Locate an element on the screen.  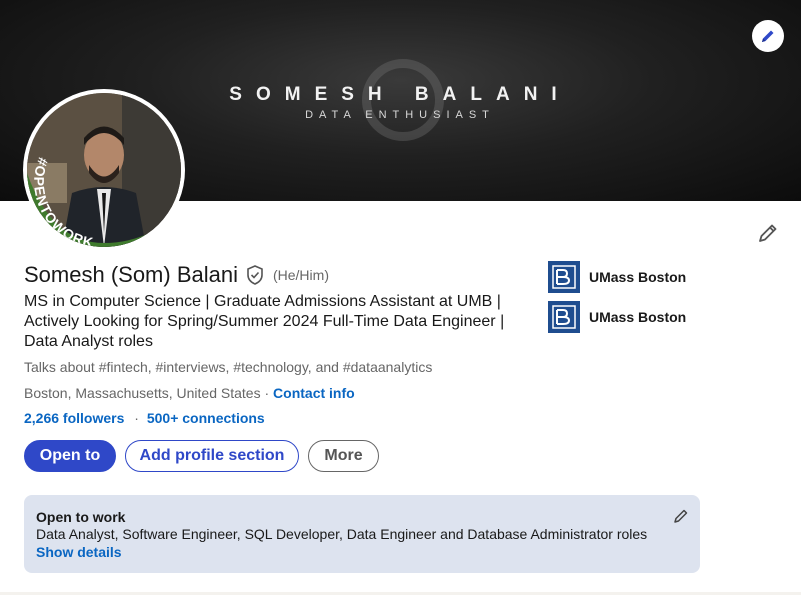
edit-banner-button is located at coordinates (768, 36).